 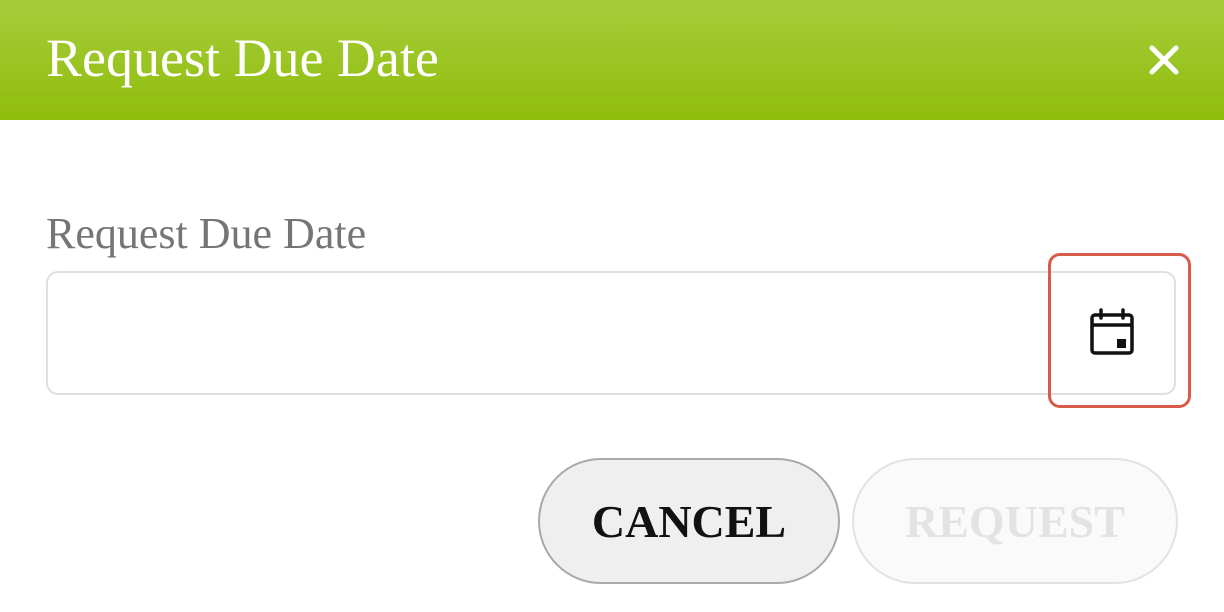 I want to click on close-button, so click(x=1164, y=60).